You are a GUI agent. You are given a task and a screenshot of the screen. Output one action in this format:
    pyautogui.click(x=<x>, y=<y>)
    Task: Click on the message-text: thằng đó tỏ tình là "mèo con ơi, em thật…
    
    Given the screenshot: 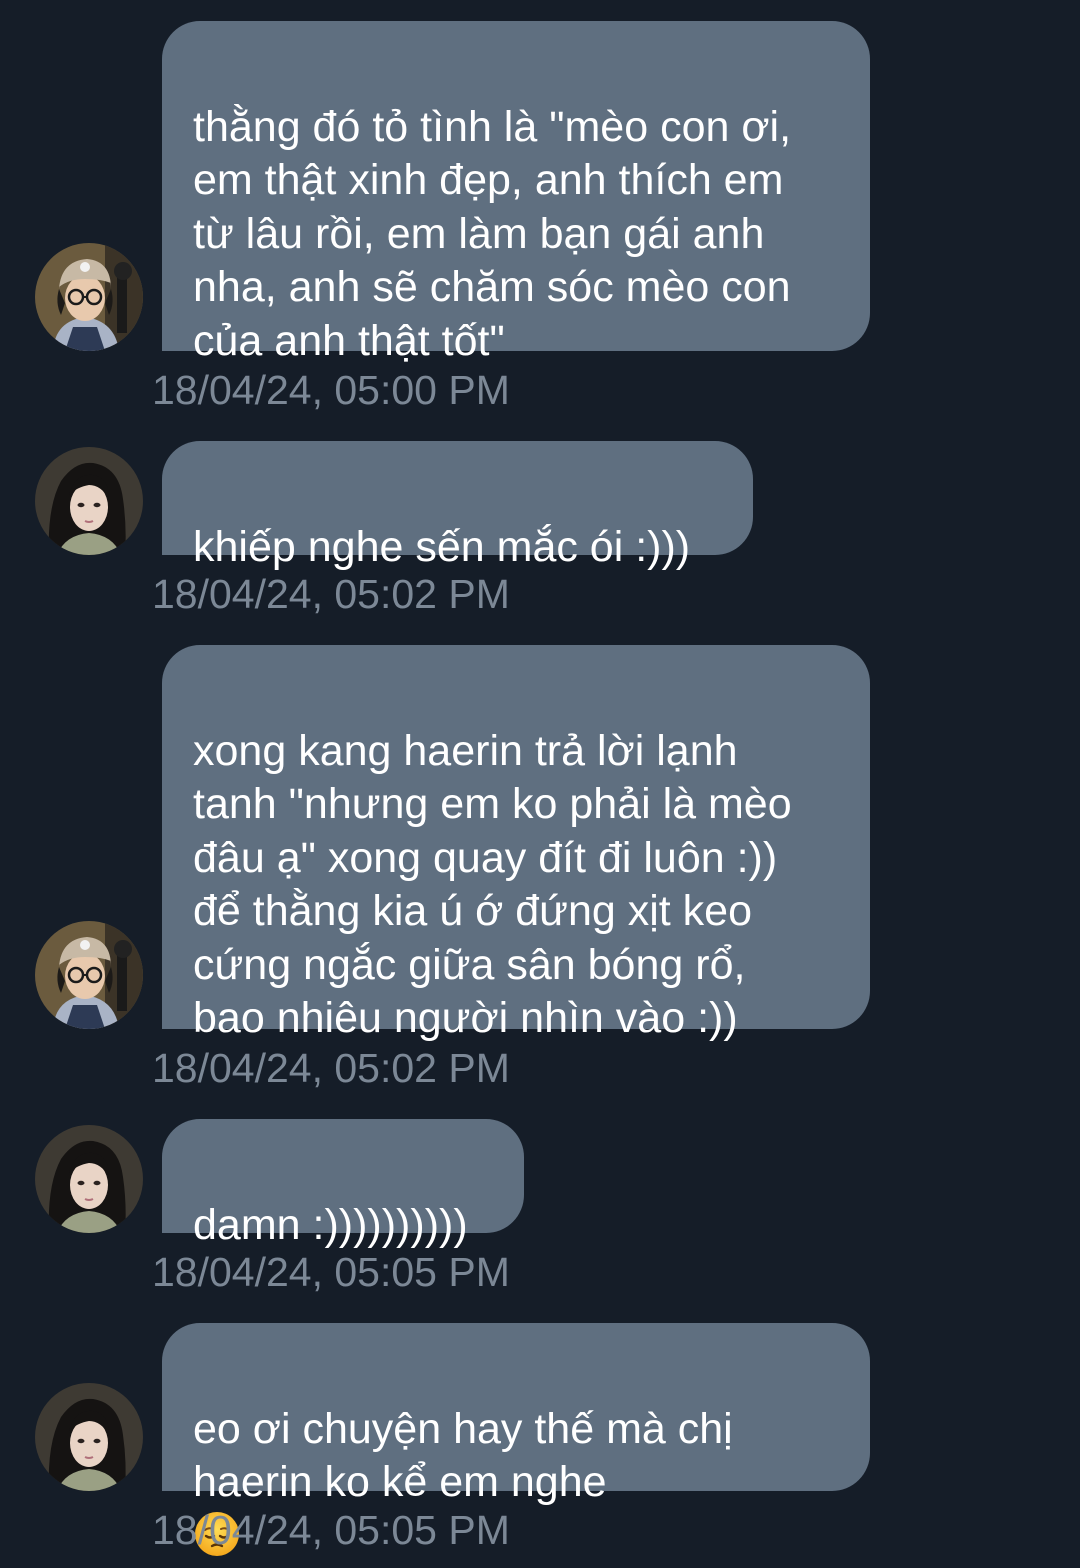 What is the action you would take?
    pyautogui.click(x=492, y=233)
    